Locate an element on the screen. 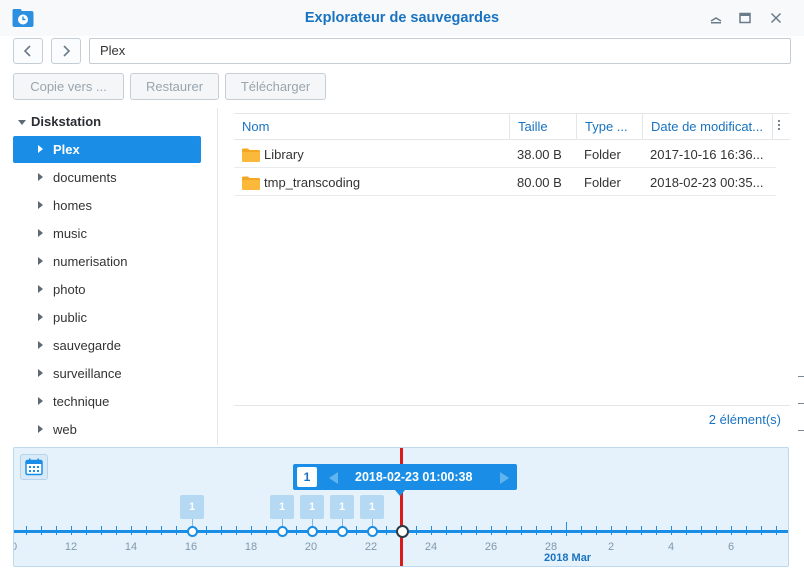 The height and width of the screenshot is (579, 804). chevron-right-icon is located at coordinates (67, 51).